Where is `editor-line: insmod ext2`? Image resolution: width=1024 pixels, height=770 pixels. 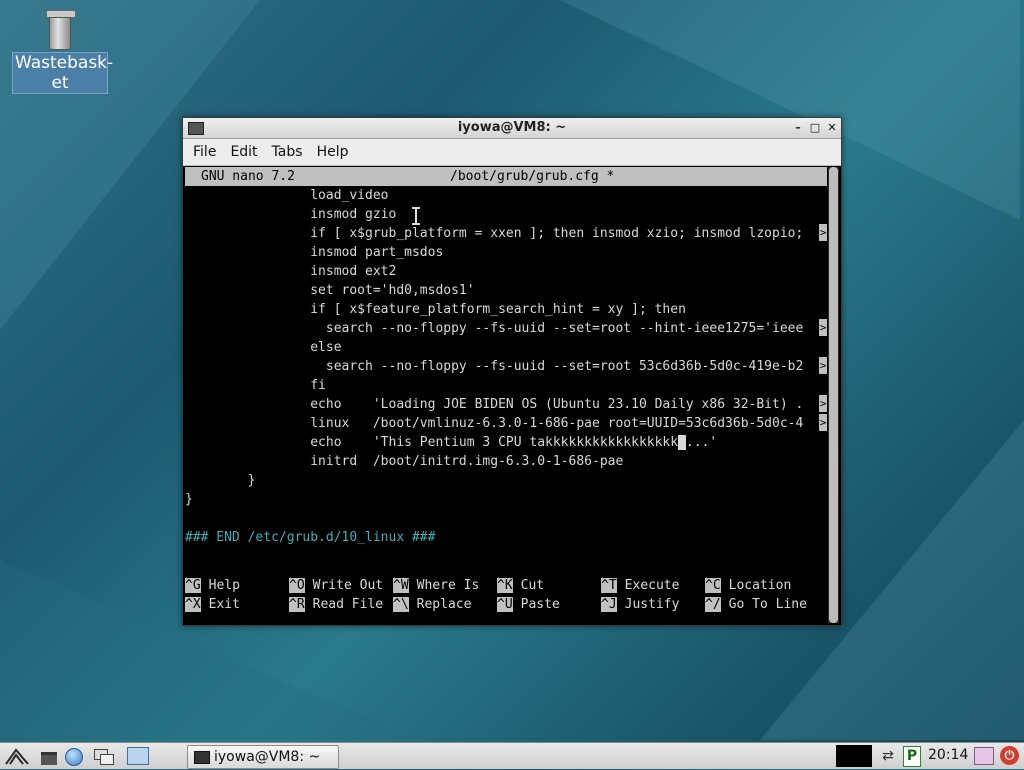 editor-line: insmod ext2 is located at coordinates (291, 271).